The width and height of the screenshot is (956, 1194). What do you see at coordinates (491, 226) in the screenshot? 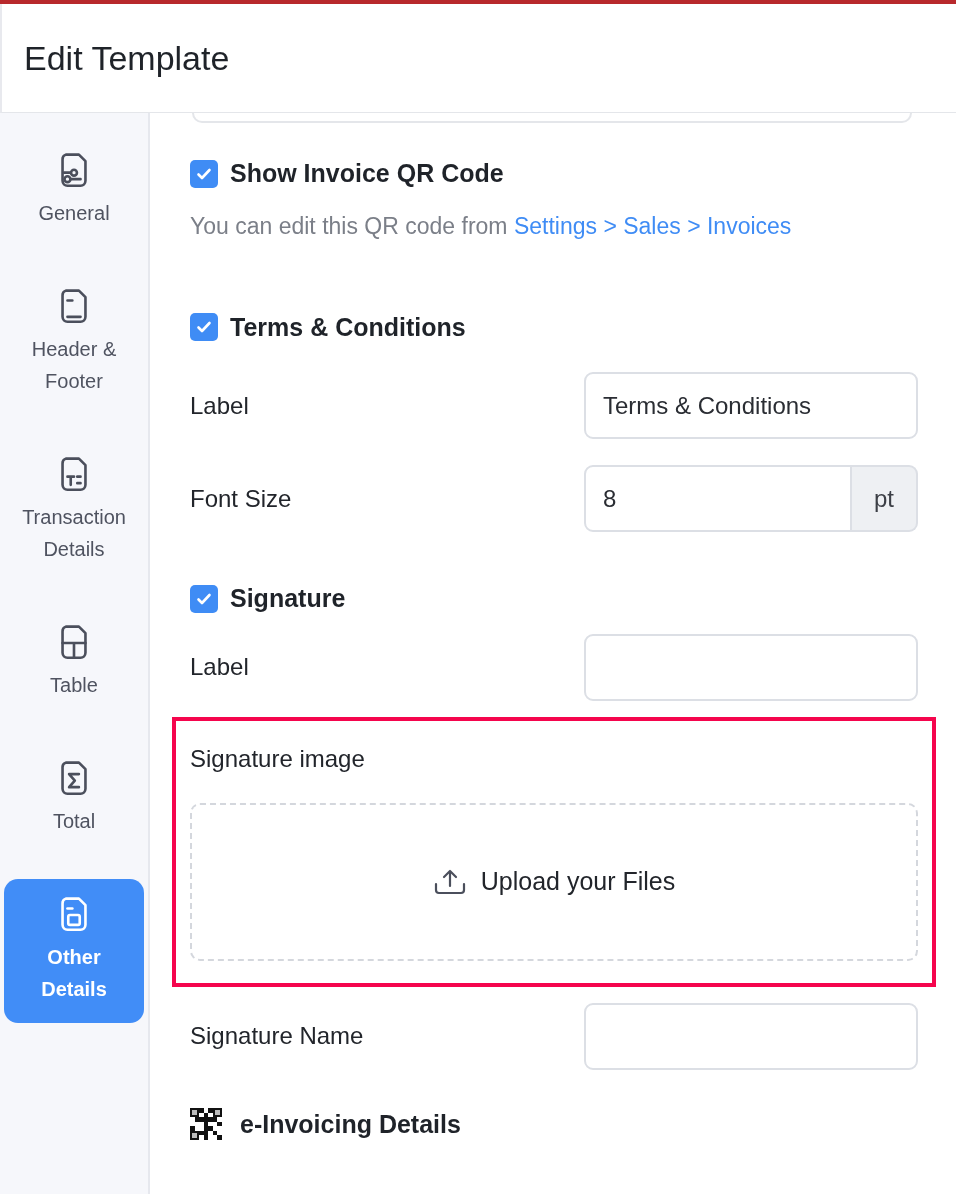
I see `qr-note: You can edit this QR code from Settings > Sales > Invoices` at bounding box center [491, 226].